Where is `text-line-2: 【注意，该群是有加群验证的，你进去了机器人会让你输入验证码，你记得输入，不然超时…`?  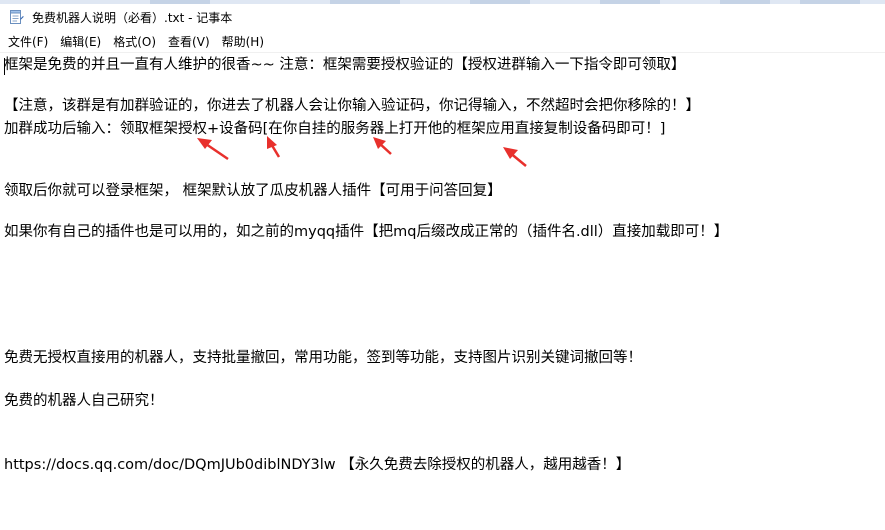
text-line-2: 【注意，该群是有加群验证的，你进去了机器人会让你输入验证码，你记得输入，不然超时… is located at coordinates (352, 106).